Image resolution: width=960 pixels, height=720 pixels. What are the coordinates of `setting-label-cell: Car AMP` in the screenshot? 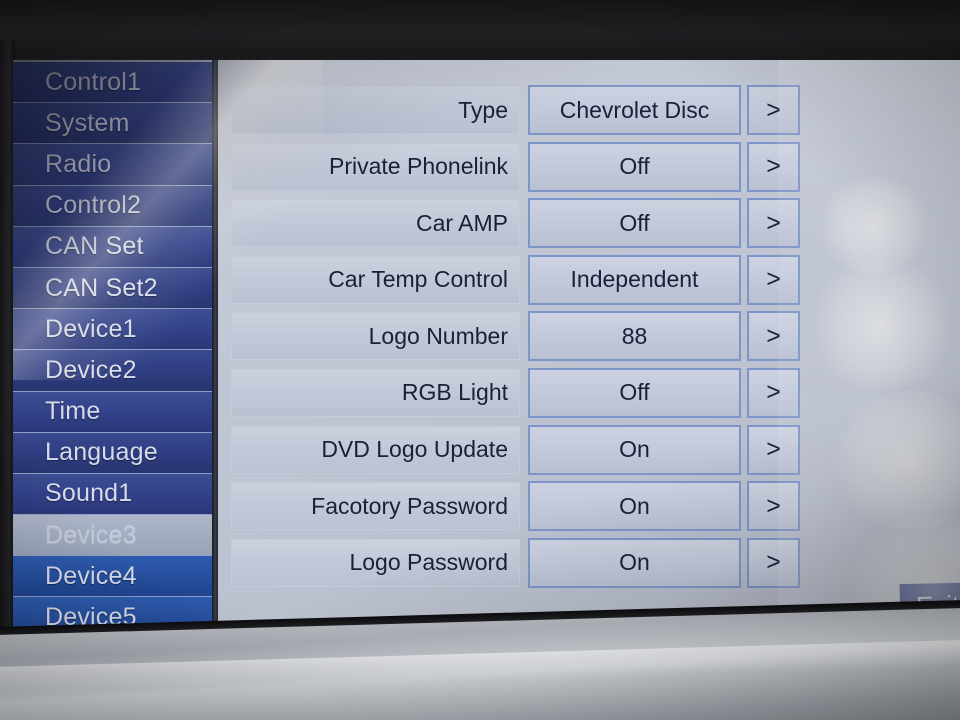 It's located at (375, 223).